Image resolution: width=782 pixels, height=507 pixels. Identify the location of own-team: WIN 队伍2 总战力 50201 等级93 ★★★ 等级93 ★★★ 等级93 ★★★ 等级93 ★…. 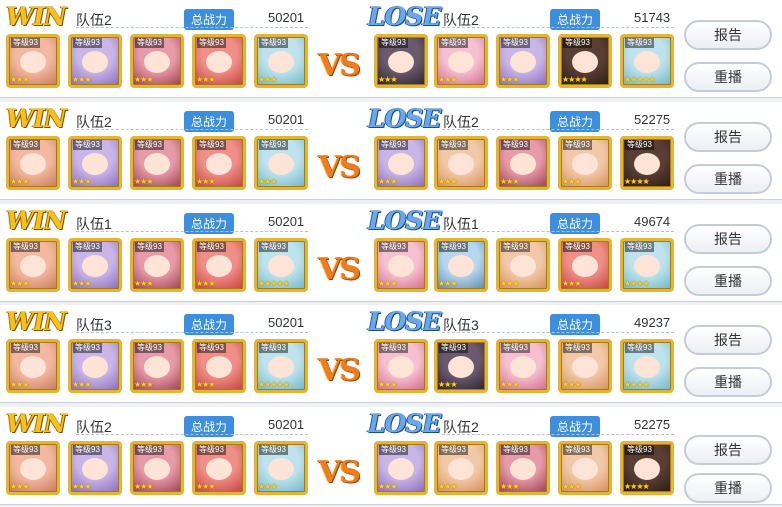
(160, 456).